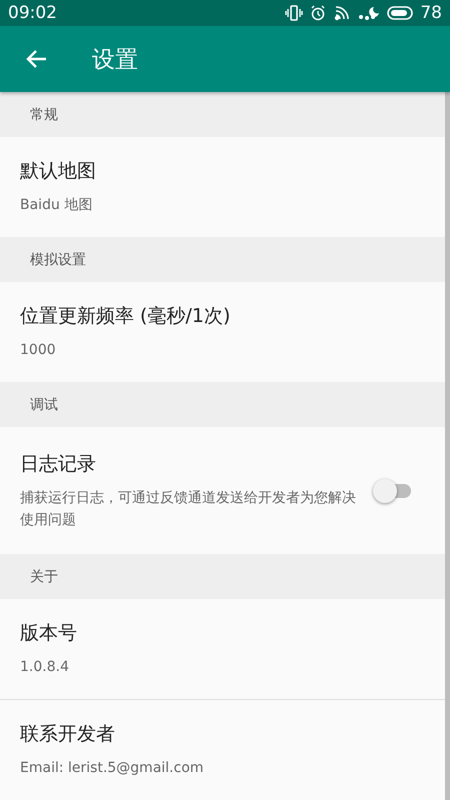  I want to click on item-summary: Email: lerist.5@gmail.com, so click(112, 768).